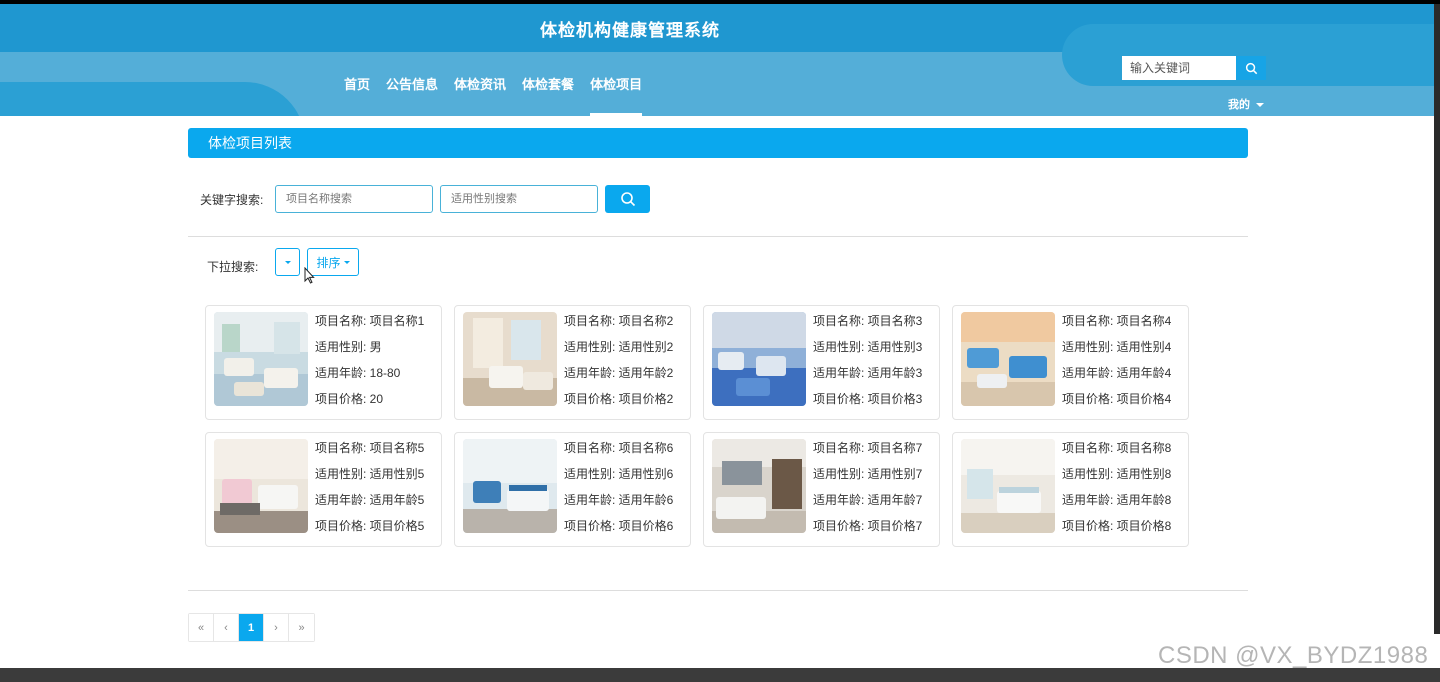  I want to click on nav-home: 首页, so click(357, 96).